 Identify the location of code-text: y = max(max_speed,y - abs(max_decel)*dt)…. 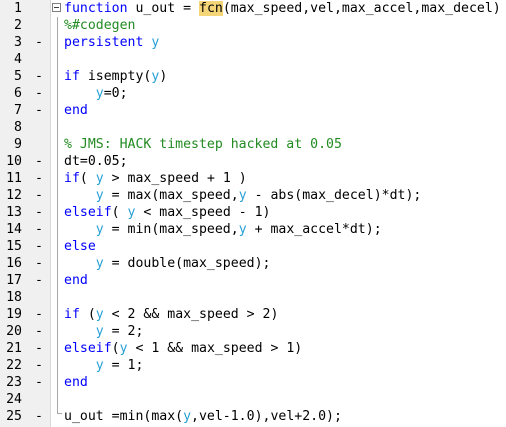
(243, 195).